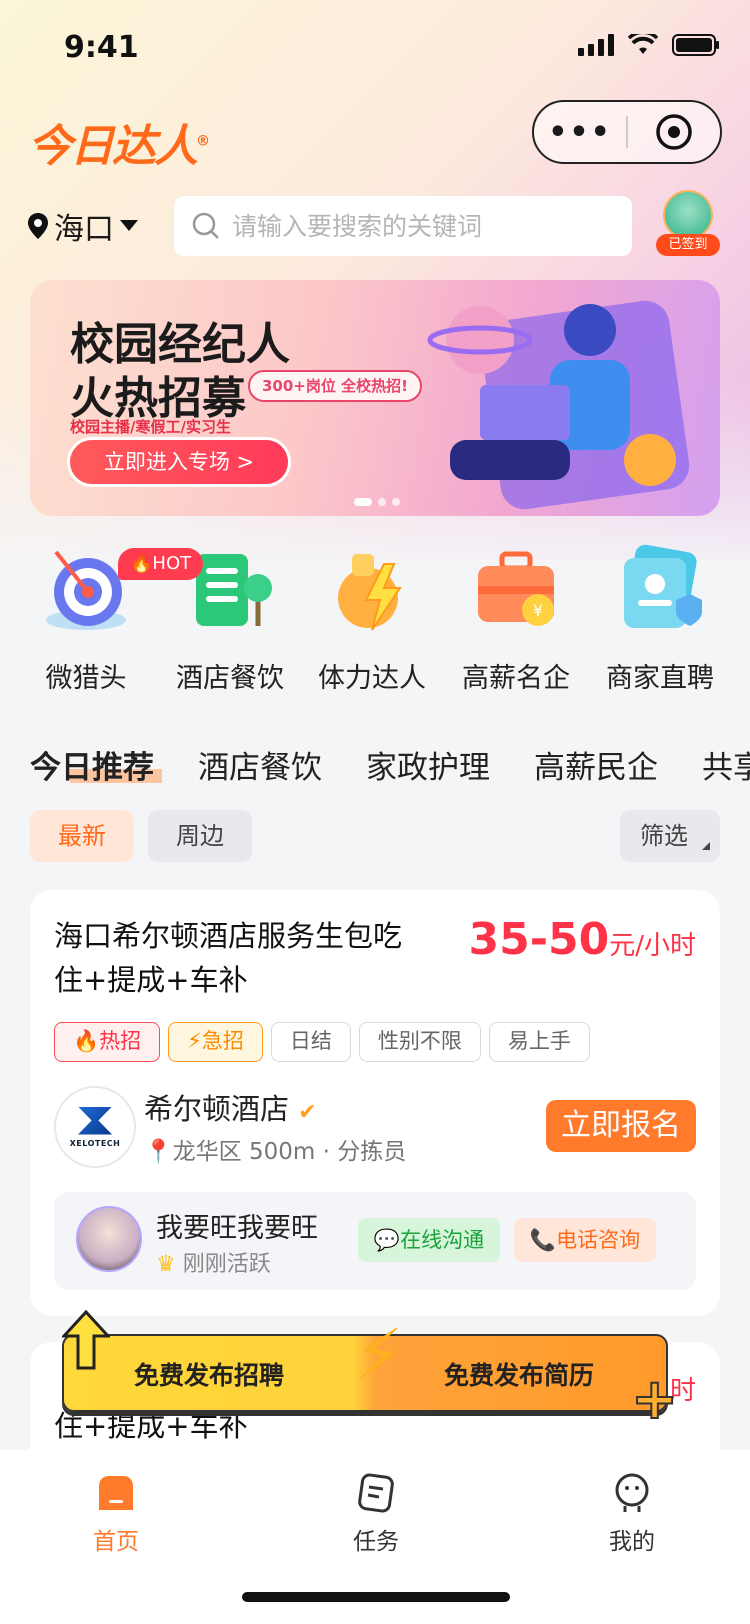  I want to click on nav-task: 任务, so click(376, 1514).